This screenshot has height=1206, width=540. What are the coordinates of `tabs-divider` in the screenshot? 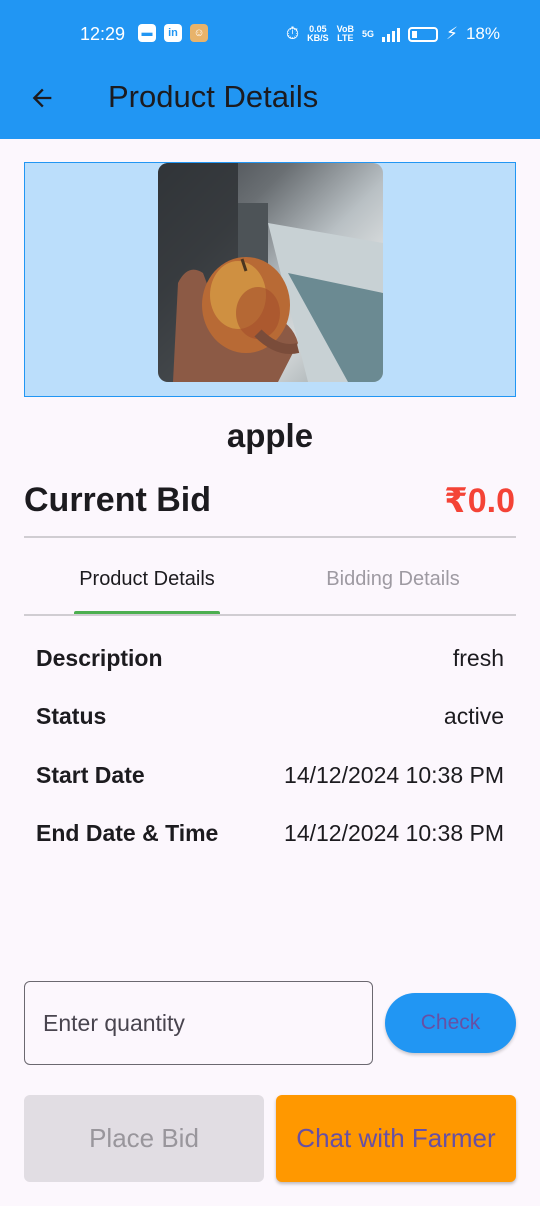 It's located at (270, 615).